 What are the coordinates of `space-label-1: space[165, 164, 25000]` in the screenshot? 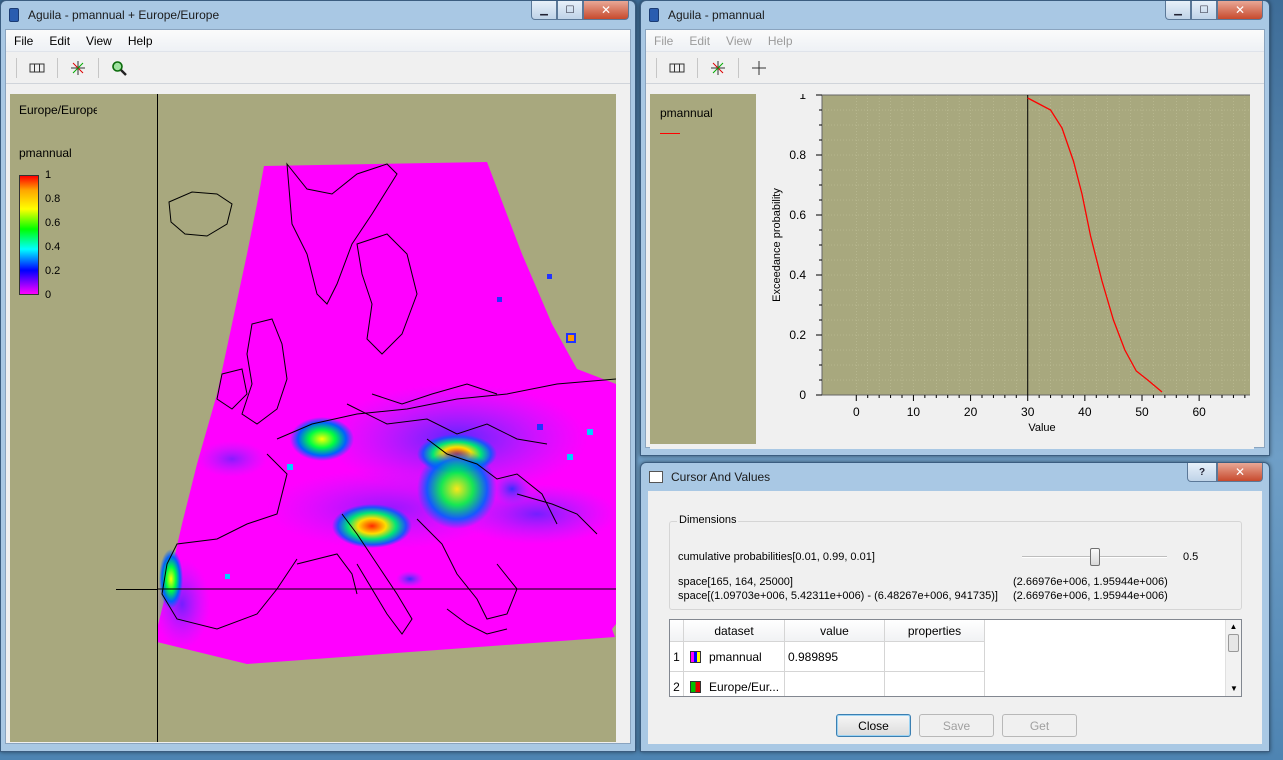 It's located at (735, 582).